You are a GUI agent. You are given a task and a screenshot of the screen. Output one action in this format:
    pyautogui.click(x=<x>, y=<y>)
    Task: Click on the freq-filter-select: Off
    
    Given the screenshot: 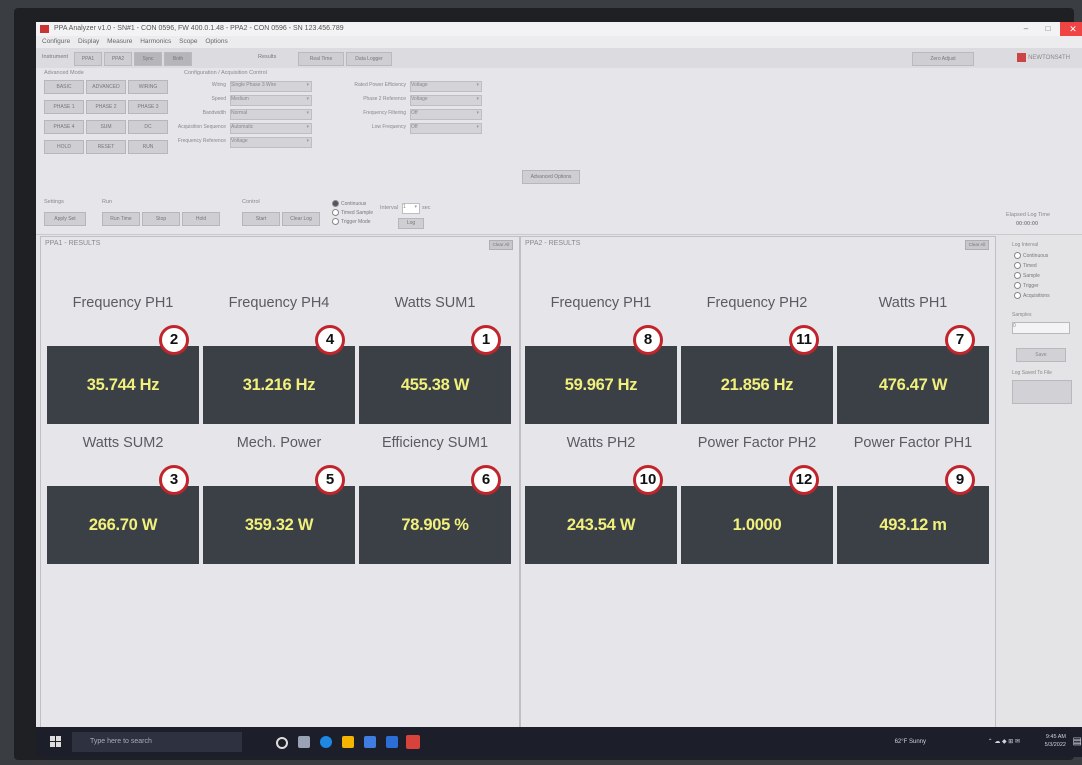 What is the action you would take?
    pyautogui.click(x=446, y=114)
    